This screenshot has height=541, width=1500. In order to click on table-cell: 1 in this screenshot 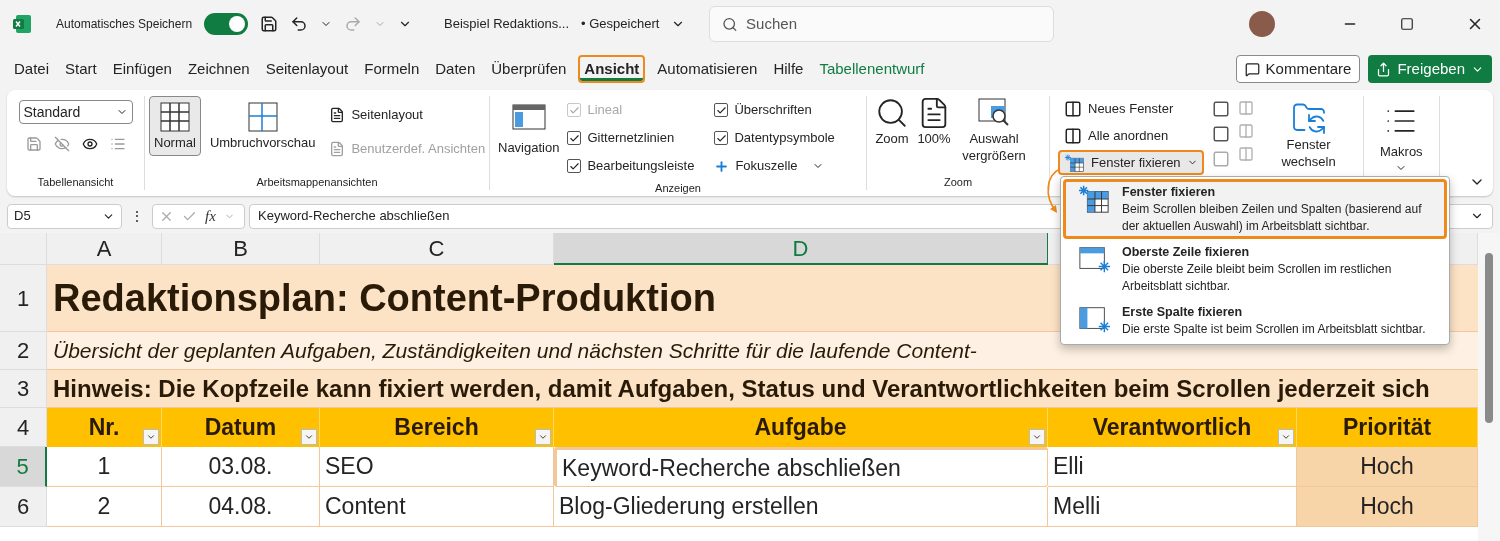, I will do `click(104, 467)`.